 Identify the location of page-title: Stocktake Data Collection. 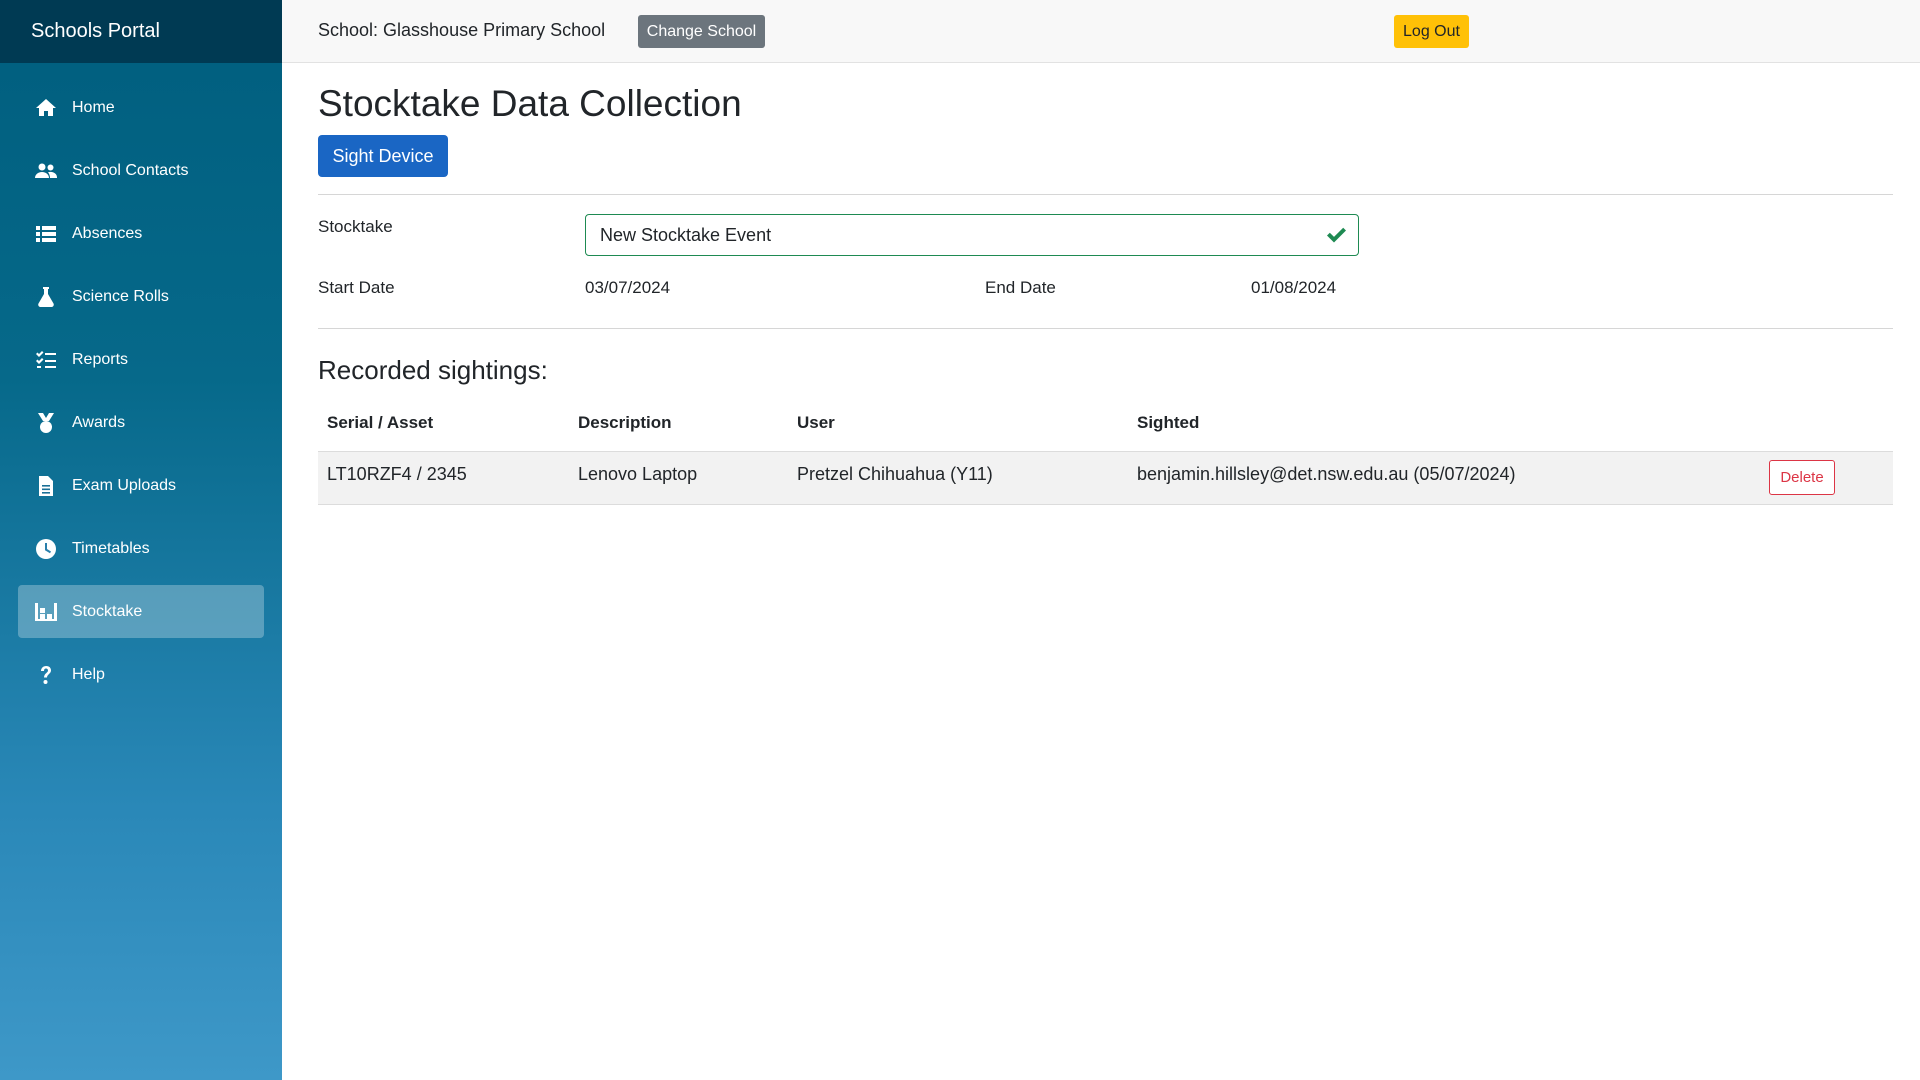
(530, 103).